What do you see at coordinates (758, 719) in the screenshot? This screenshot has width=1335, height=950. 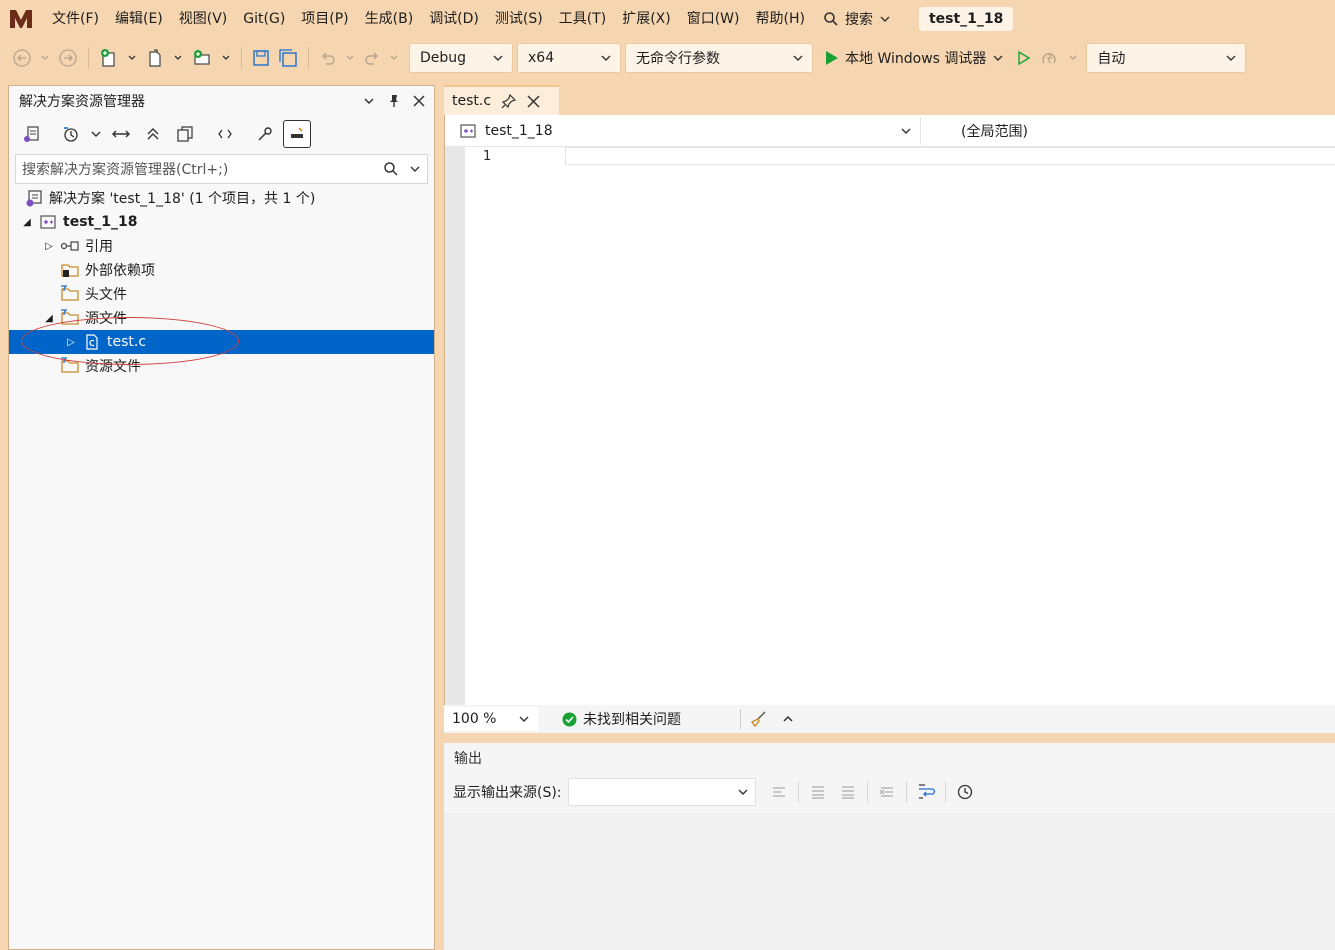 I see `code-cleanup-broom-icon` at bounding box center [758, 719].